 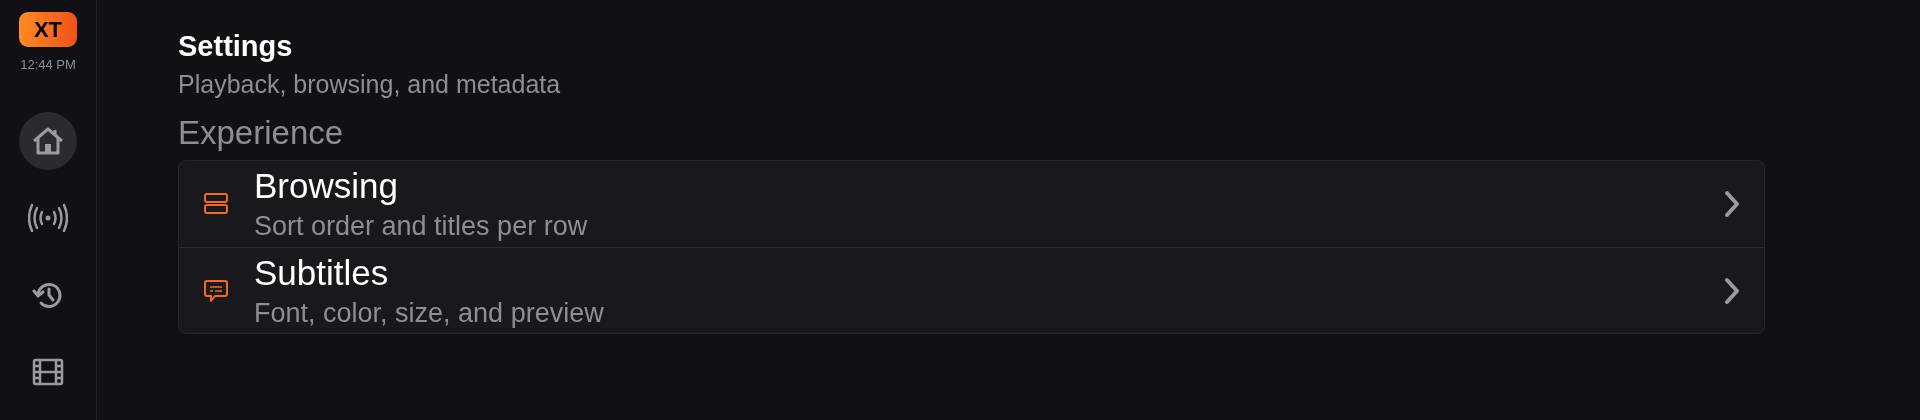 I want to click on row-subtitle: Sort order and titles per row, so click(x=421, y=226).